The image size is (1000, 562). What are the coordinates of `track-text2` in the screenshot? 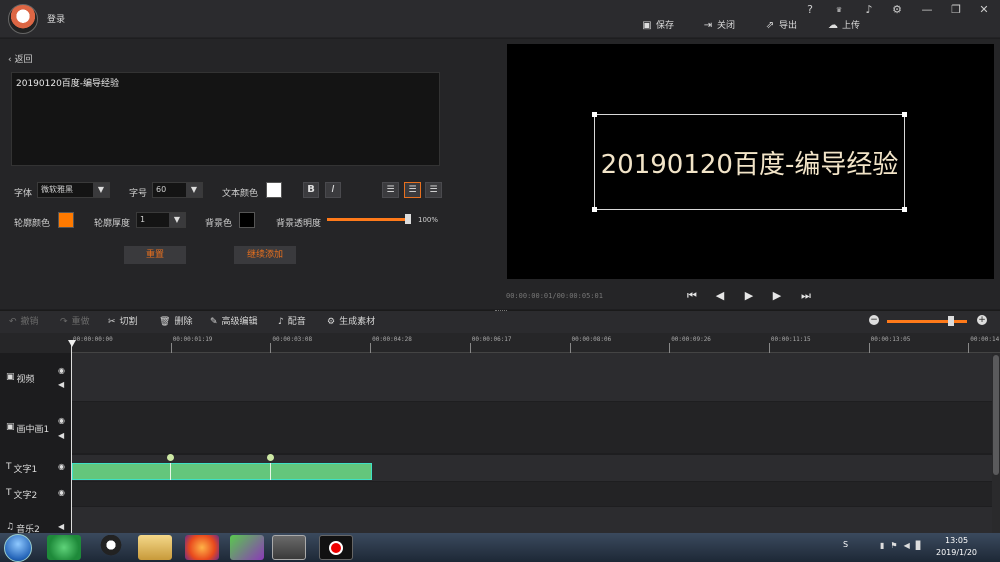 It's located at (531, 494).